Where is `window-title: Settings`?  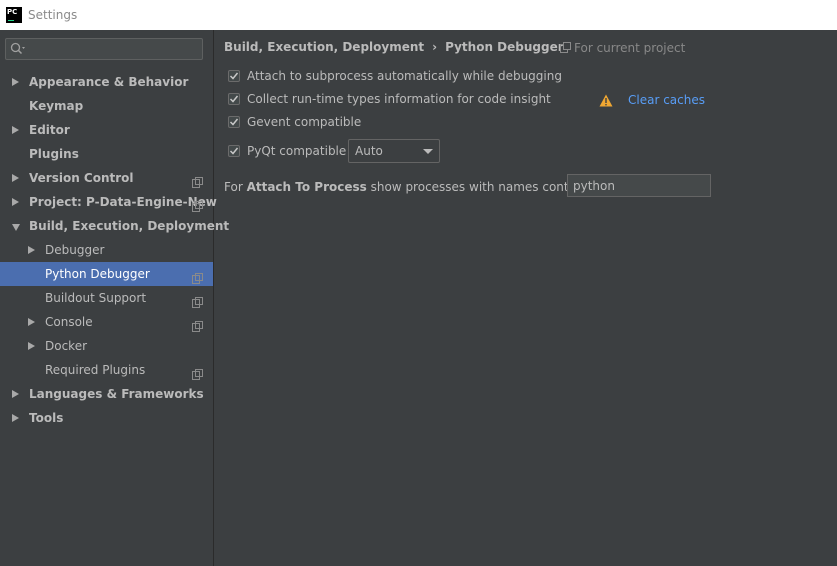
window-title: Settings is located at coordinates (53, 15).